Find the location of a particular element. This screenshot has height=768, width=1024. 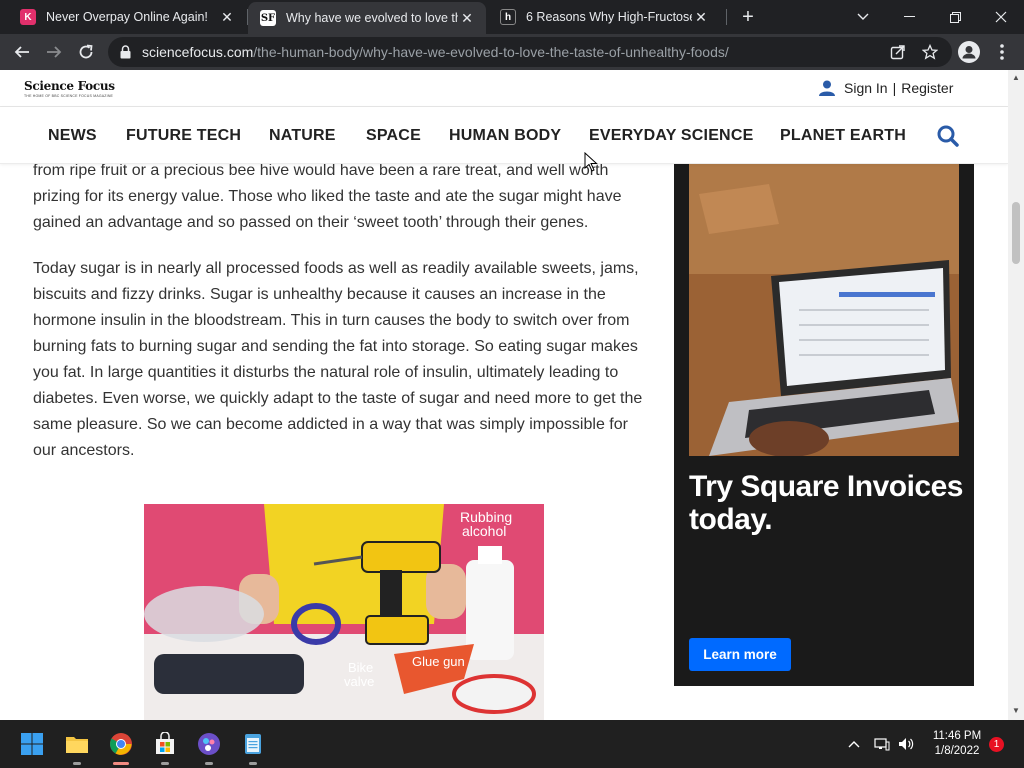

chrome-active-indicator is located at coordinates (121, 763).